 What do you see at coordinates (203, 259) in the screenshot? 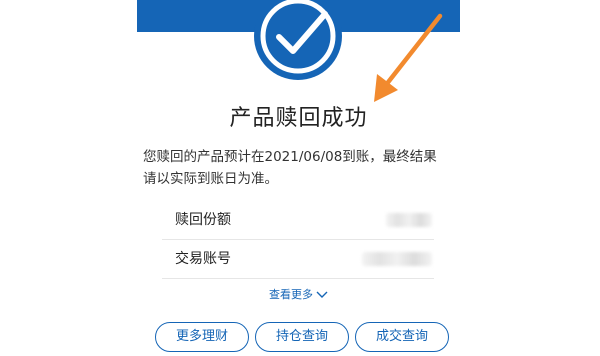
I see `detail-label: 交易账号` at bounding box center [203, 259].